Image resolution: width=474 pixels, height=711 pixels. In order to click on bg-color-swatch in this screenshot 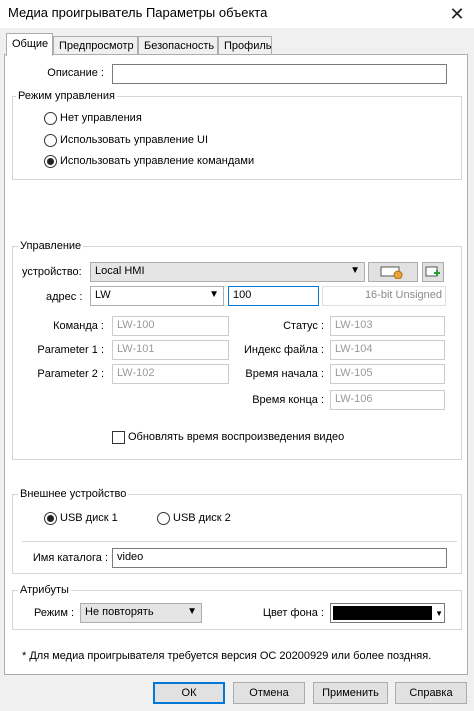, I will do `click(382, 613)`.